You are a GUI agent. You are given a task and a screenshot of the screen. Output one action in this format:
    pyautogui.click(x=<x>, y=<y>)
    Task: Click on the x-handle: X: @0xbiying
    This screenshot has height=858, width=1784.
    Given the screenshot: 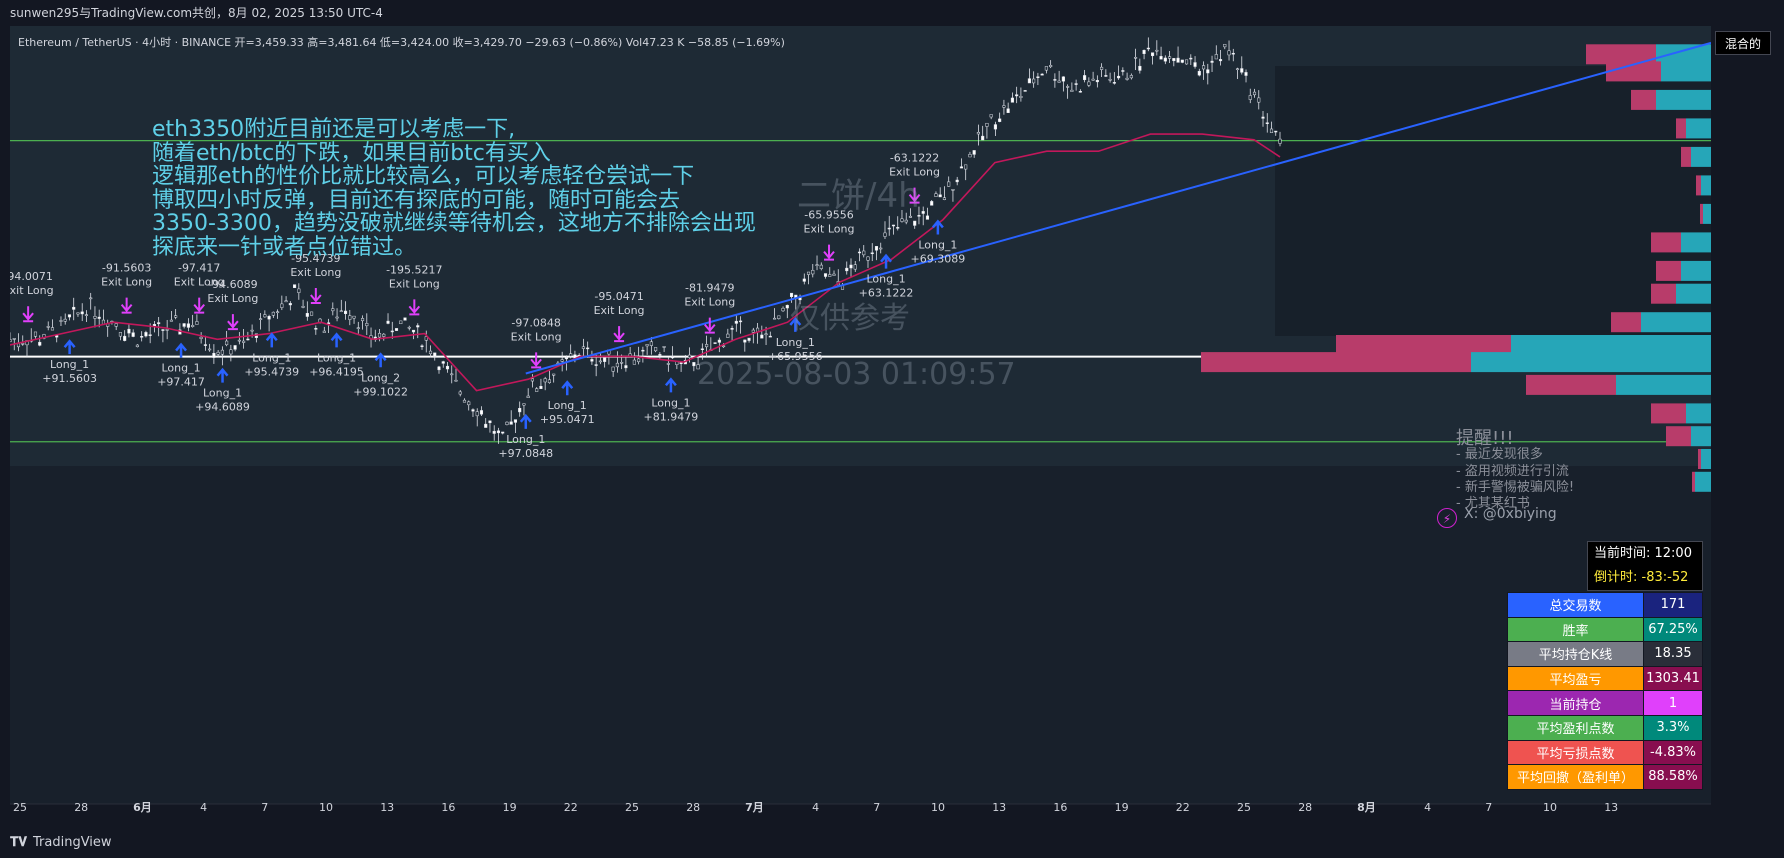 What is the action you would take?
    pyautogui.click(x=1510, y=514)
    